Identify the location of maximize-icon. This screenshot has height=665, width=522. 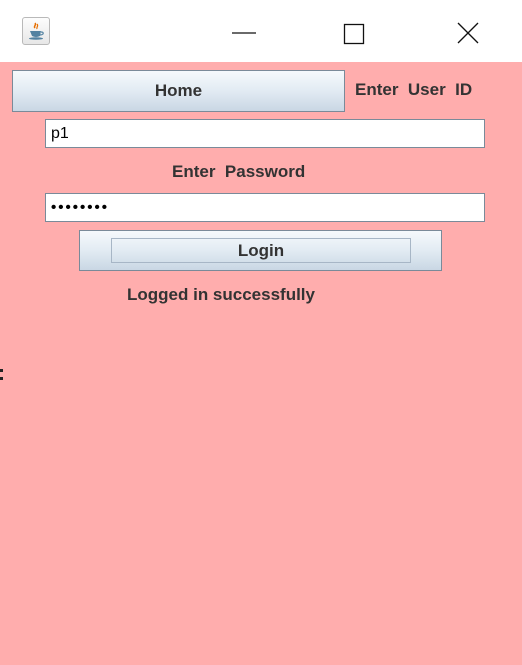
(354, 34).